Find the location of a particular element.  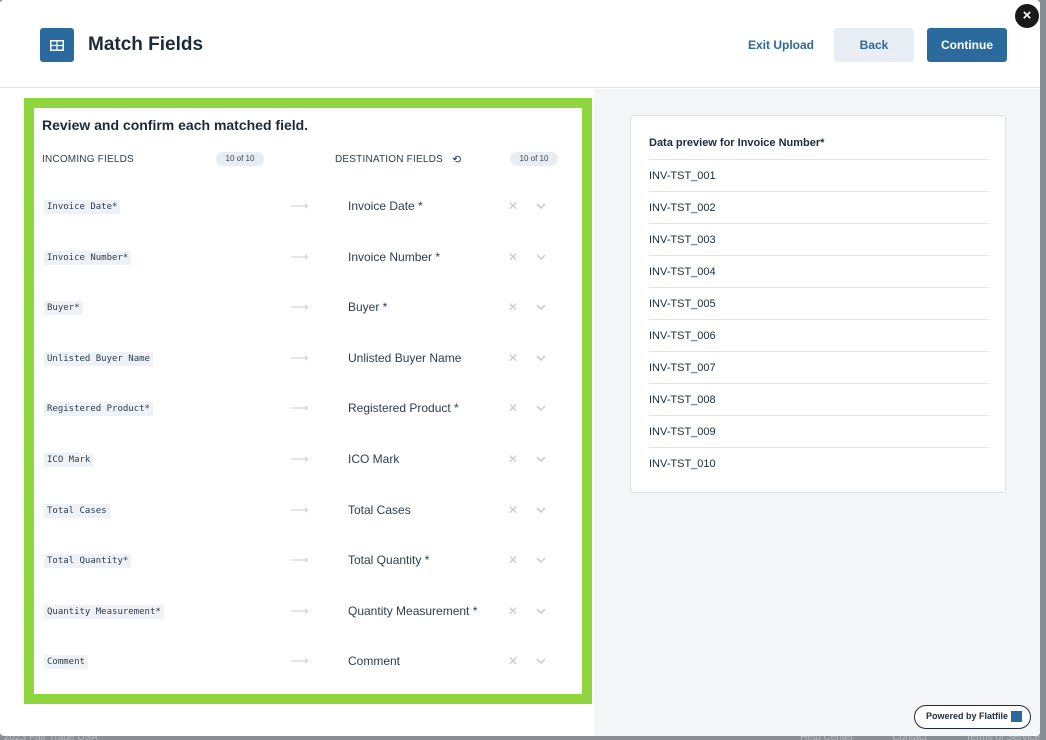

field-row: Invoice Date* ⟶ Invoice Date * ✕ is located at coordinates (308, 208).